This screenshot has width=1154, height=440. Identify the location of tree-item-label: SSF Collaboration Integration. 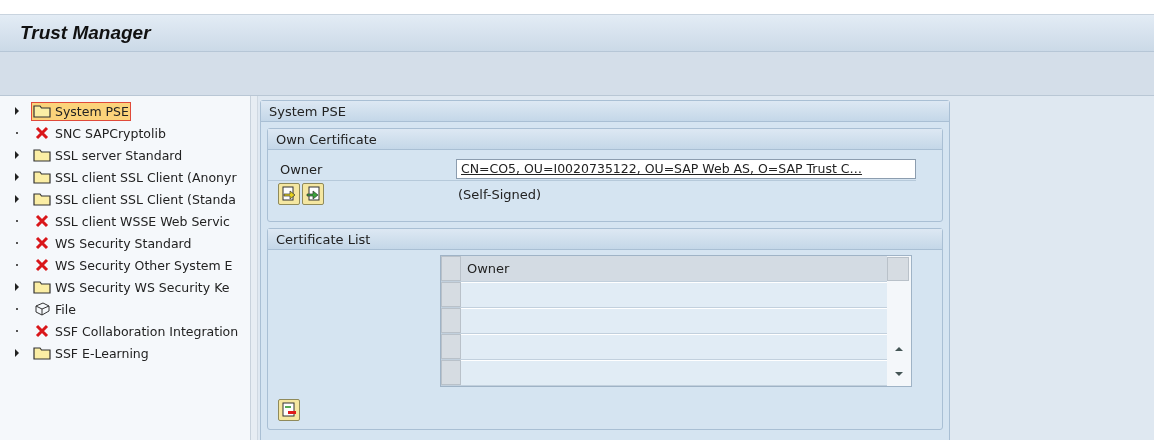
(147, 331).